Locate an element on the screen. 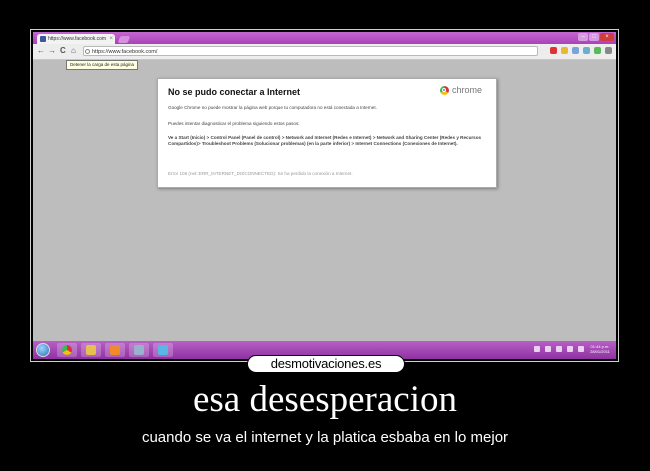  taskbar-app-messenger is located at coordinates (163, 350).